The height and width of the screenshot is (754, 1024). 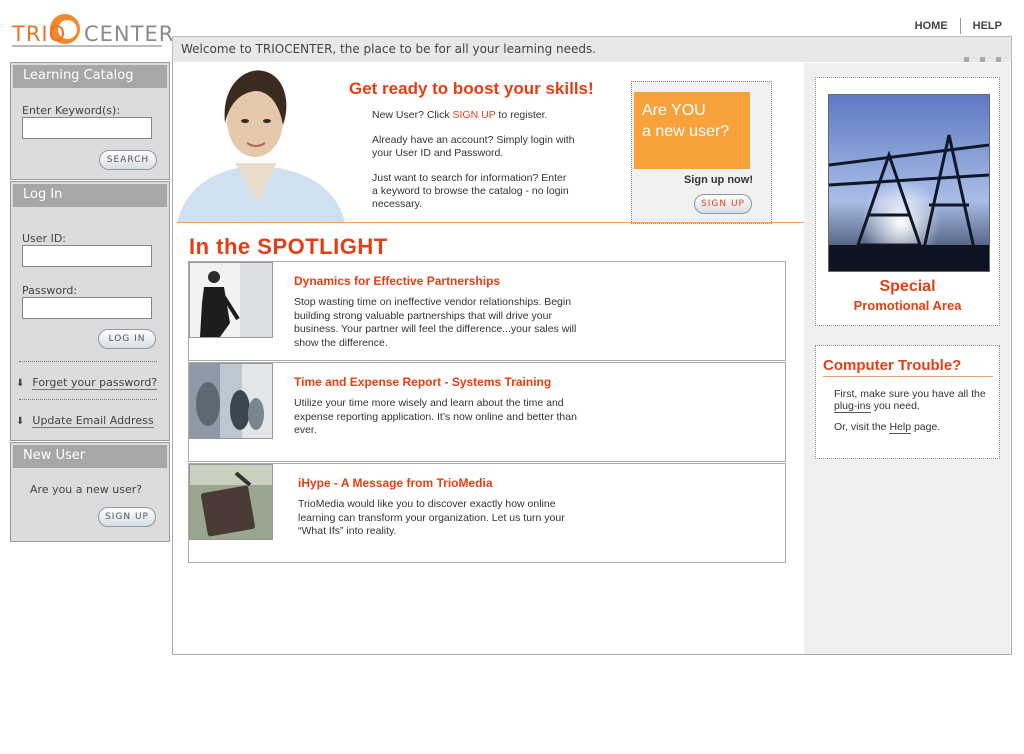 I want to click on password-label: Password:, so click(x=50, y=290).